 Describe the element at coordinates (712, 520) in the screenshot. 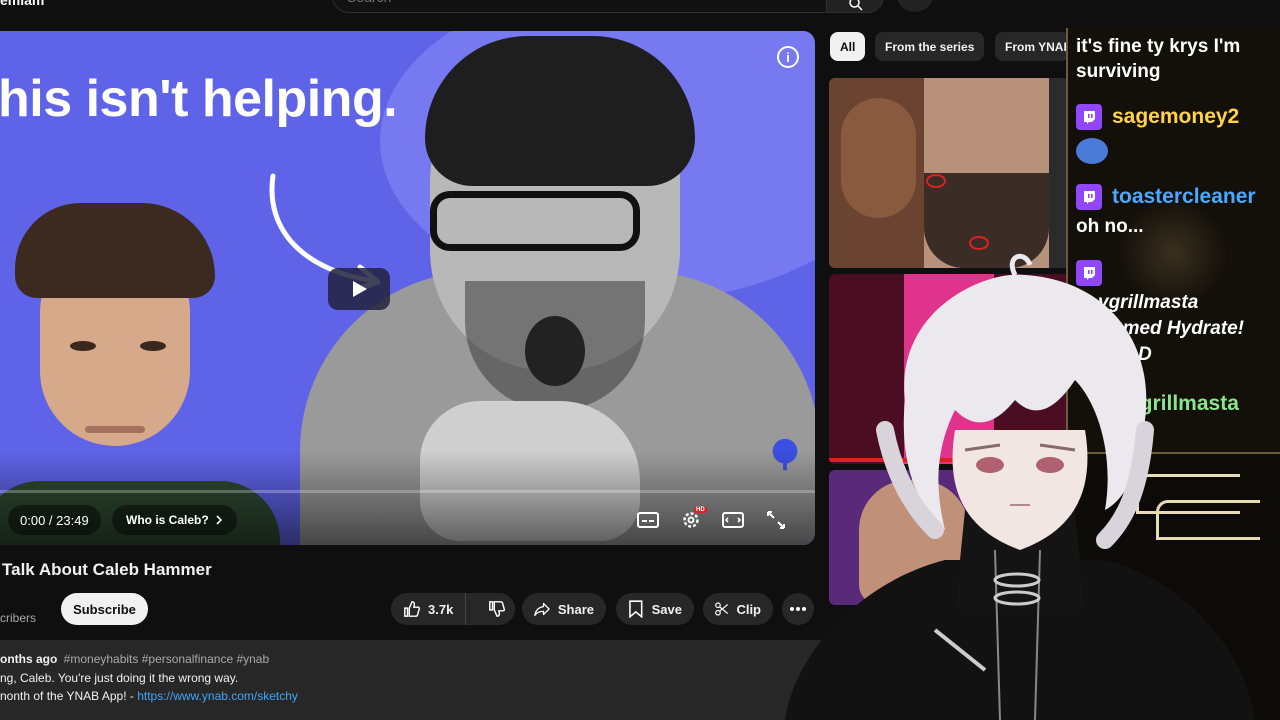

I see `player-controls: HD` at that location.